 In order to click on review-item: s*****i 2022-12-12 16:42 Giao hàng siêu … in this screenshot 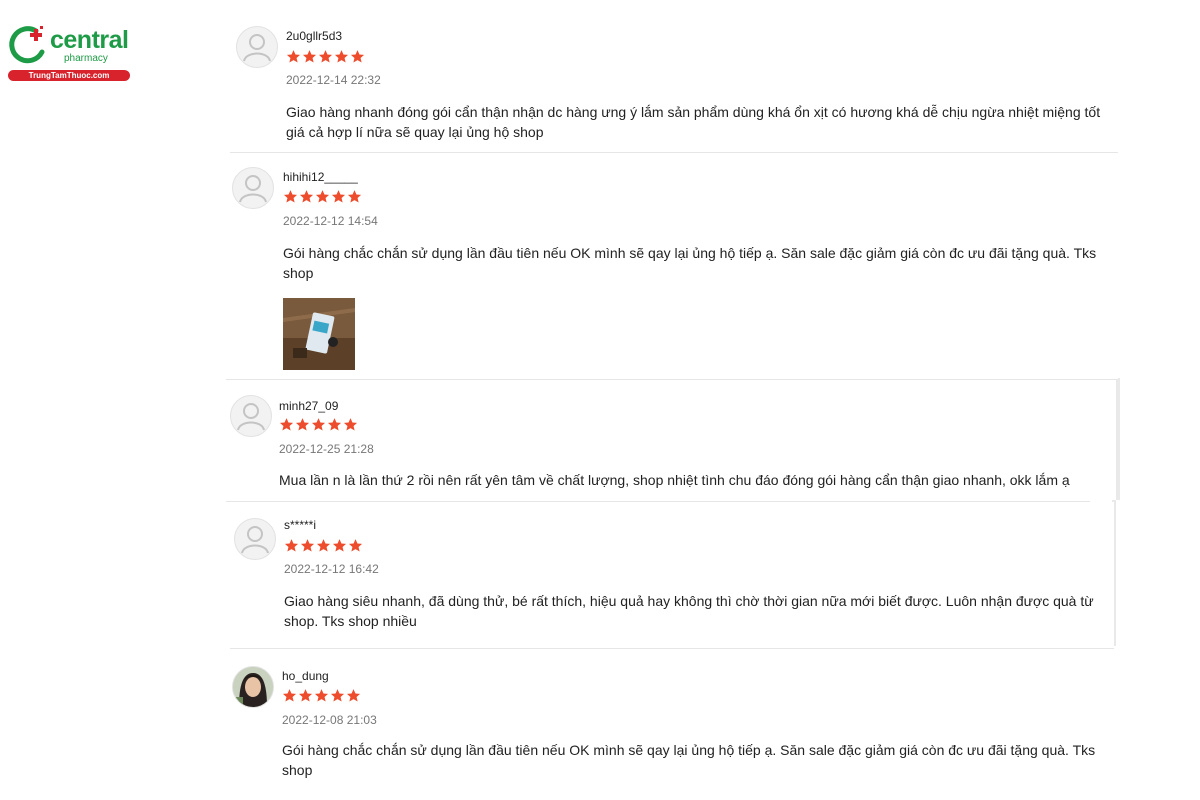, I will do `click(672, 575)`.